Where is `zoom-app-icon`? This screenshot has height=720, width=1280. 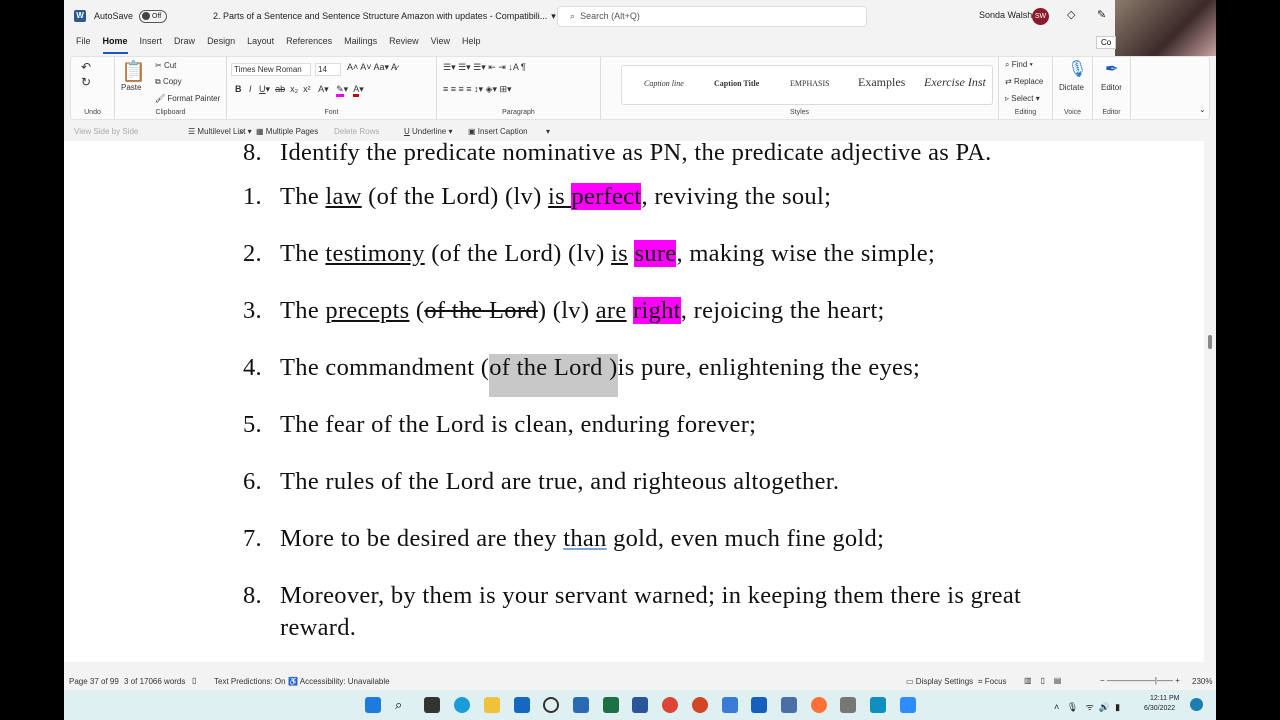
zoom-app-icon is located at coordinates (908, 705).